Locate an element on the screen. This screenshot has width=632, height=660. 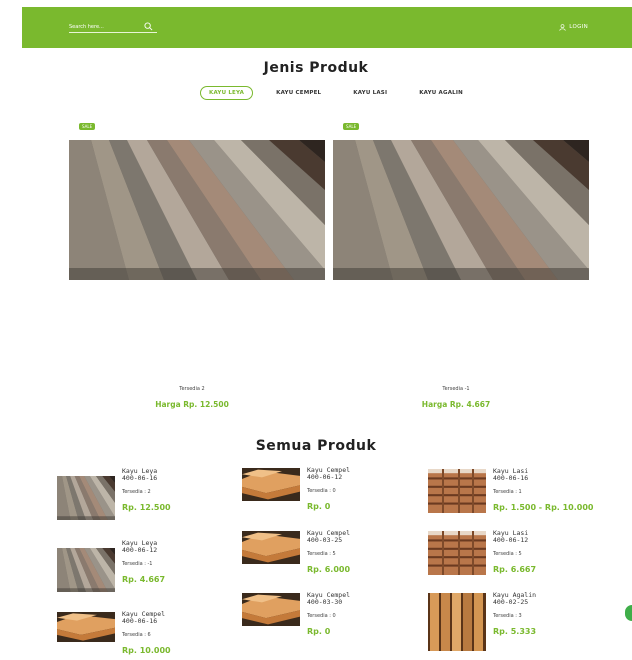
login-label: LOGIN is located at coordinates (578, 27).